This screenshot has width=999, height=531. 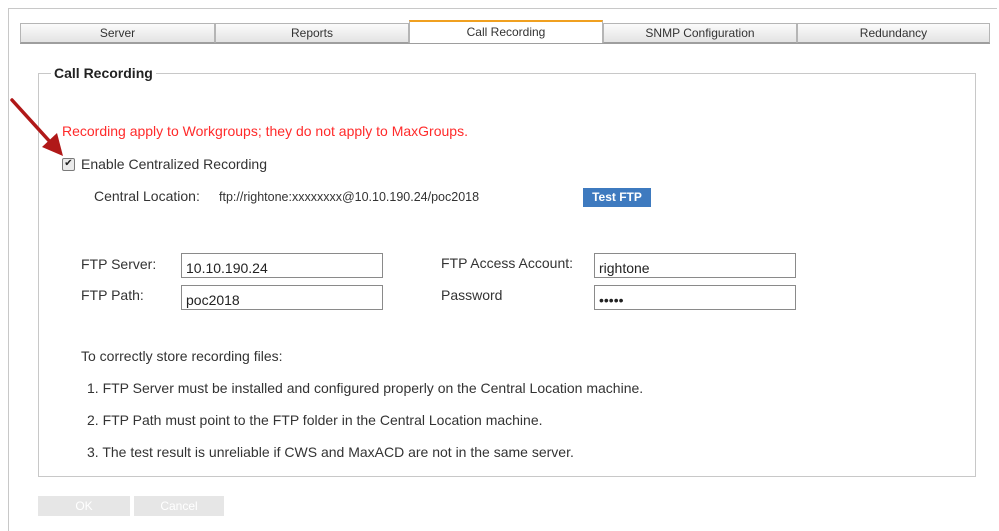 What do you see at coordinates (174, 164) in the screenshot?
I see `enable-recording-label: Enable Centralized Recording` at bounding box center [174, 164].